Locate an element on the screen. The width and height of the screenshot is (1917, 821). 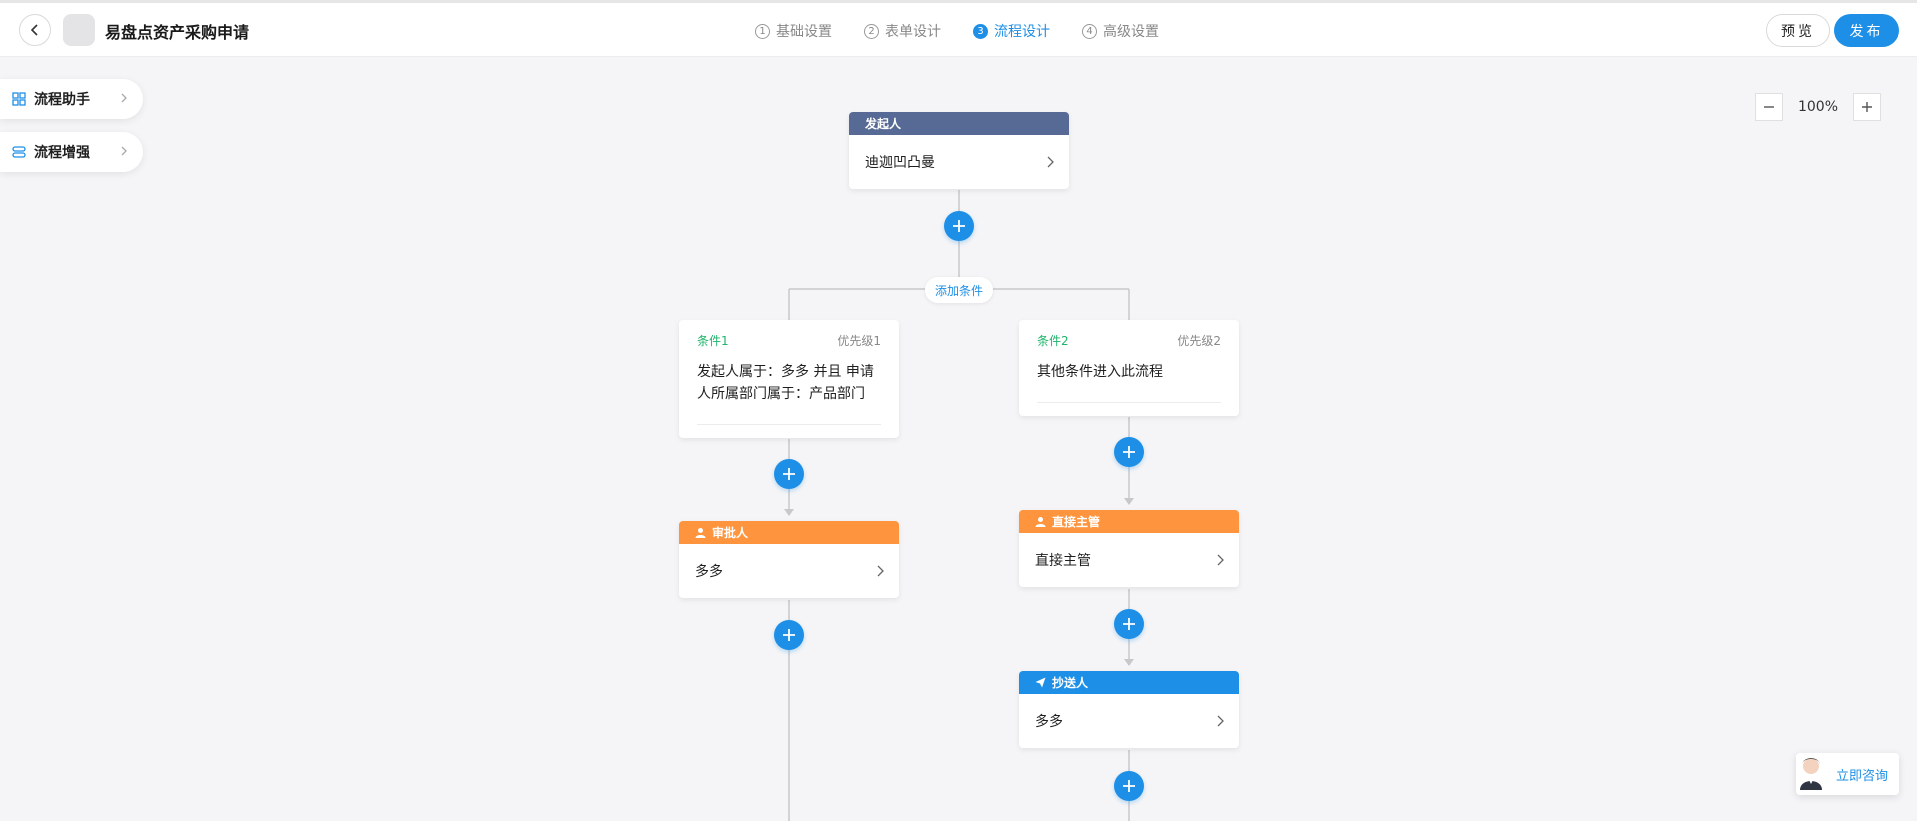
condition-priority: 优先级2 is located at coordinates (1199, 341).